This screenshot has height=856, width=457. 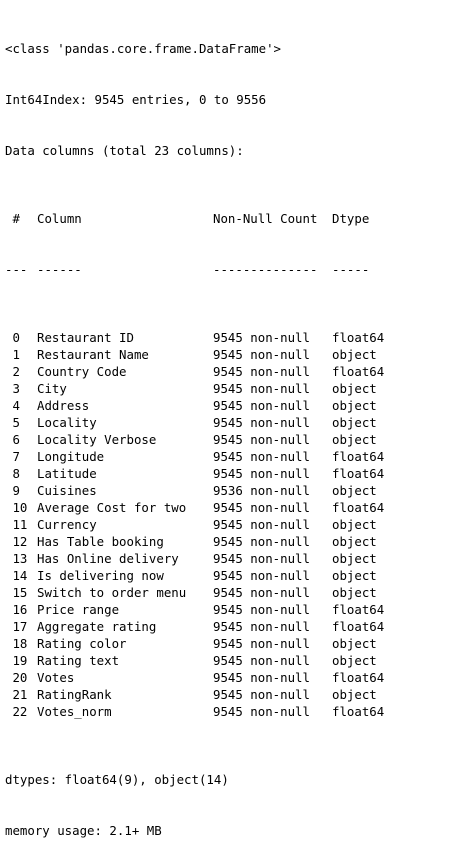 I want to click on table-row: 1 Restaurant Name 9545 non-null object, so click(x=230, y=354).